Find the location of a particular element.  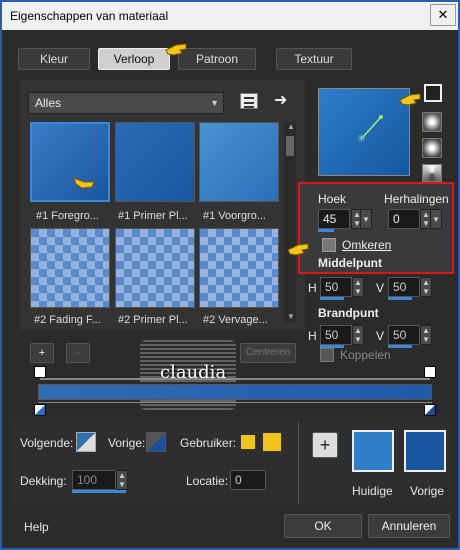

vorige-color-button is located at coordinates (156, 442).